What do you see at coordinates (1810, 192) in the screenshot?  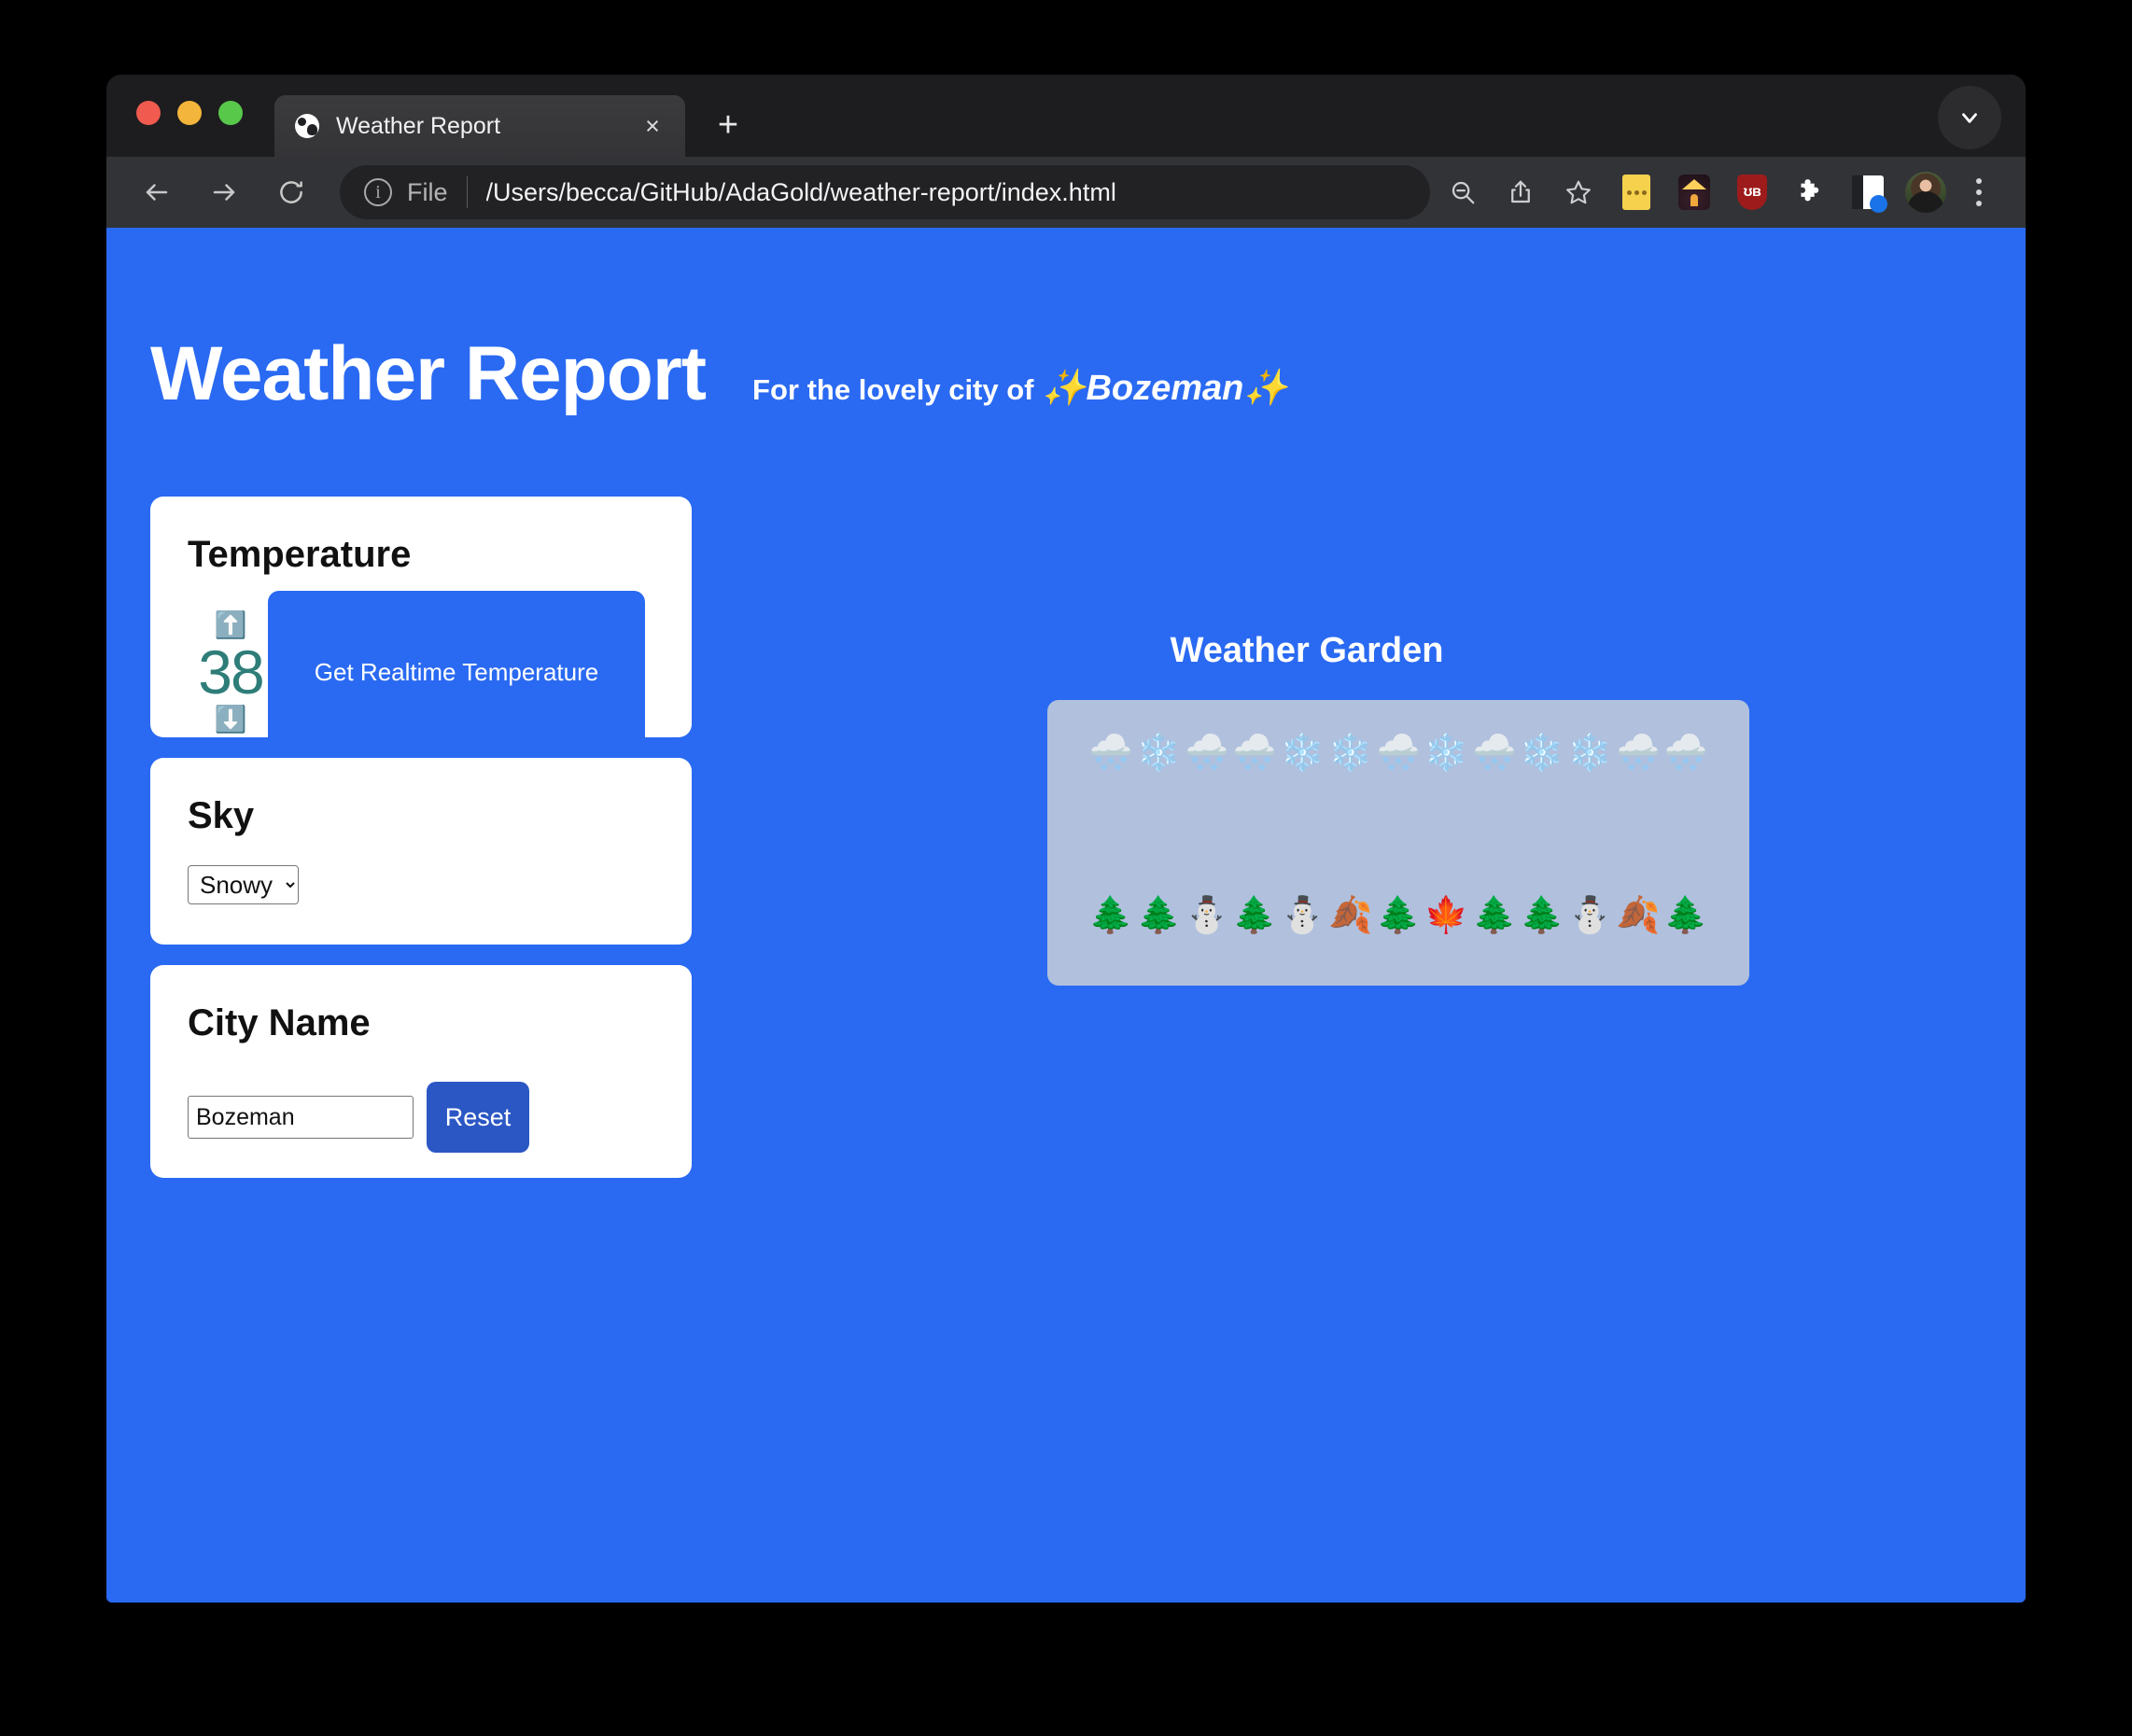 I see `extensions-puzzle-icon` at bounding box center [1810, 192].